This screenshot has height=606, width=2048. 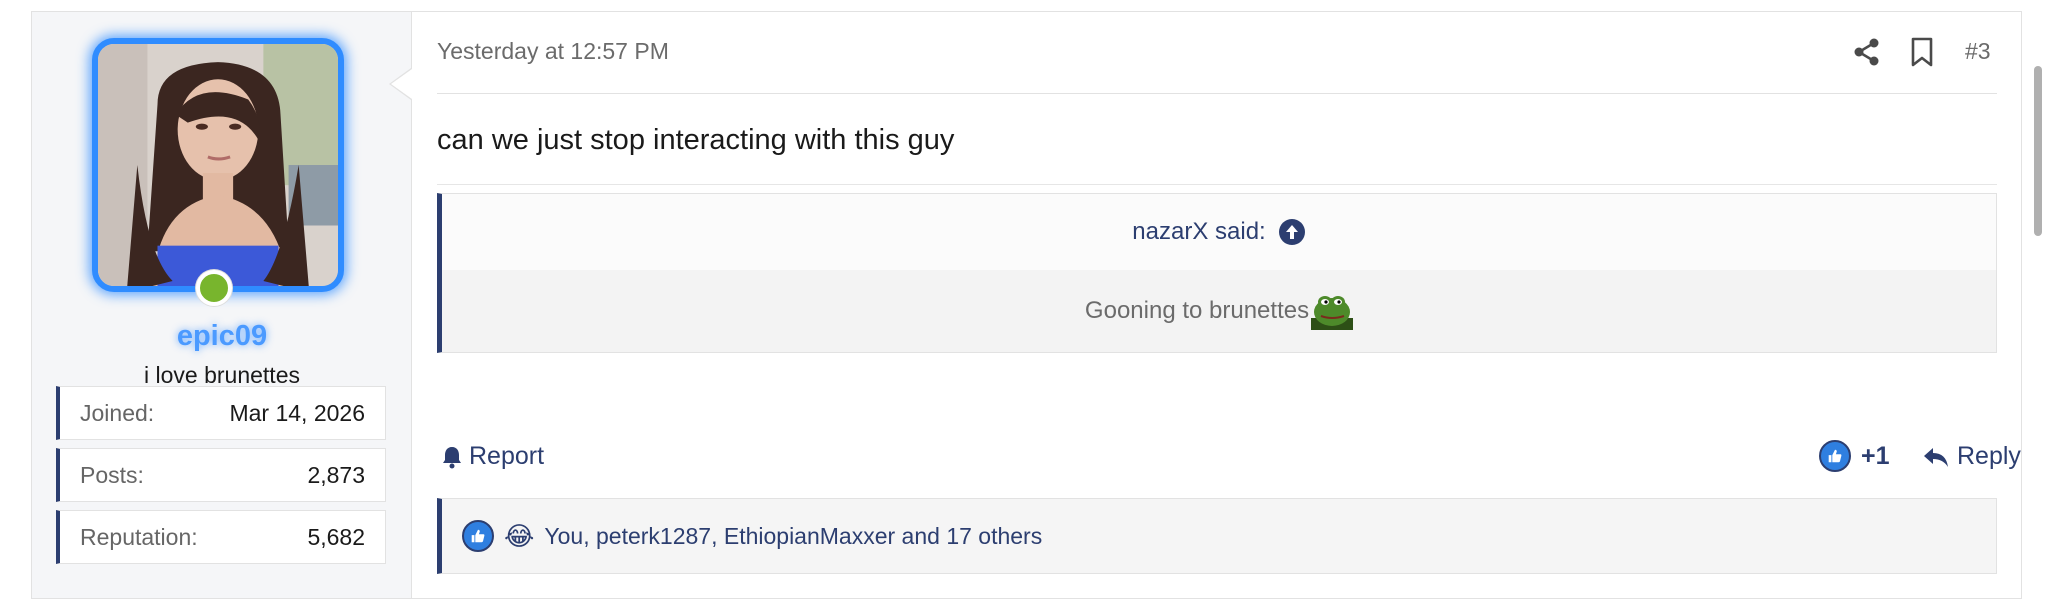 What do you see at coordinates (139, 536) in the screenshot?
I see `stat-label: Reputation:` at bounding box center [139, 536].